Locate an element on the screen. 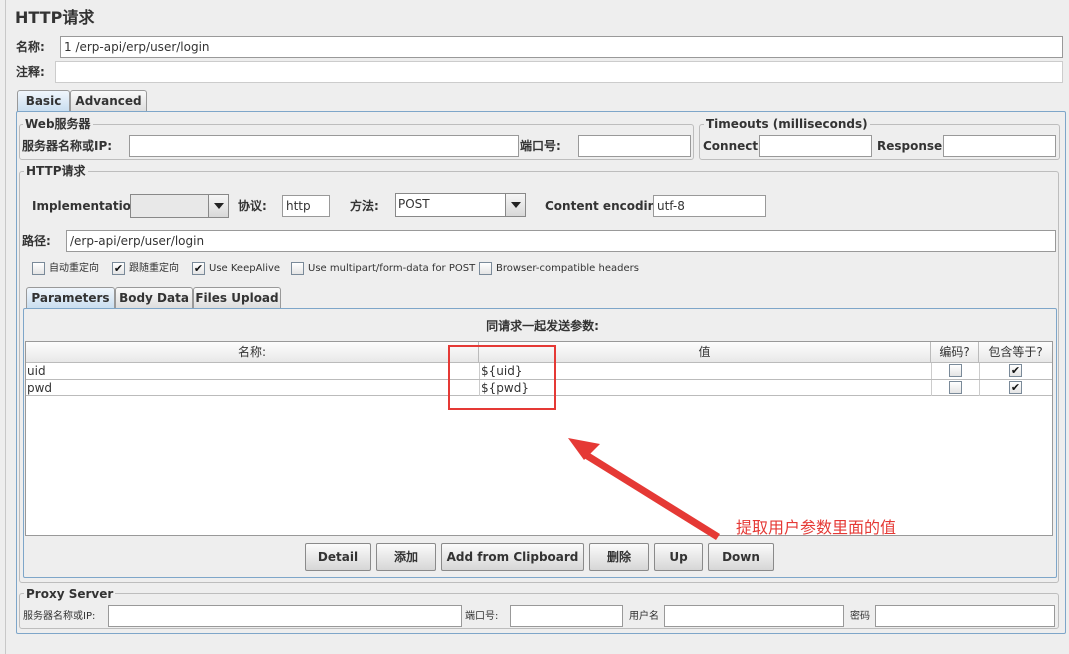  encoding-label: Content encoding: is located at coordinates (607, 206).